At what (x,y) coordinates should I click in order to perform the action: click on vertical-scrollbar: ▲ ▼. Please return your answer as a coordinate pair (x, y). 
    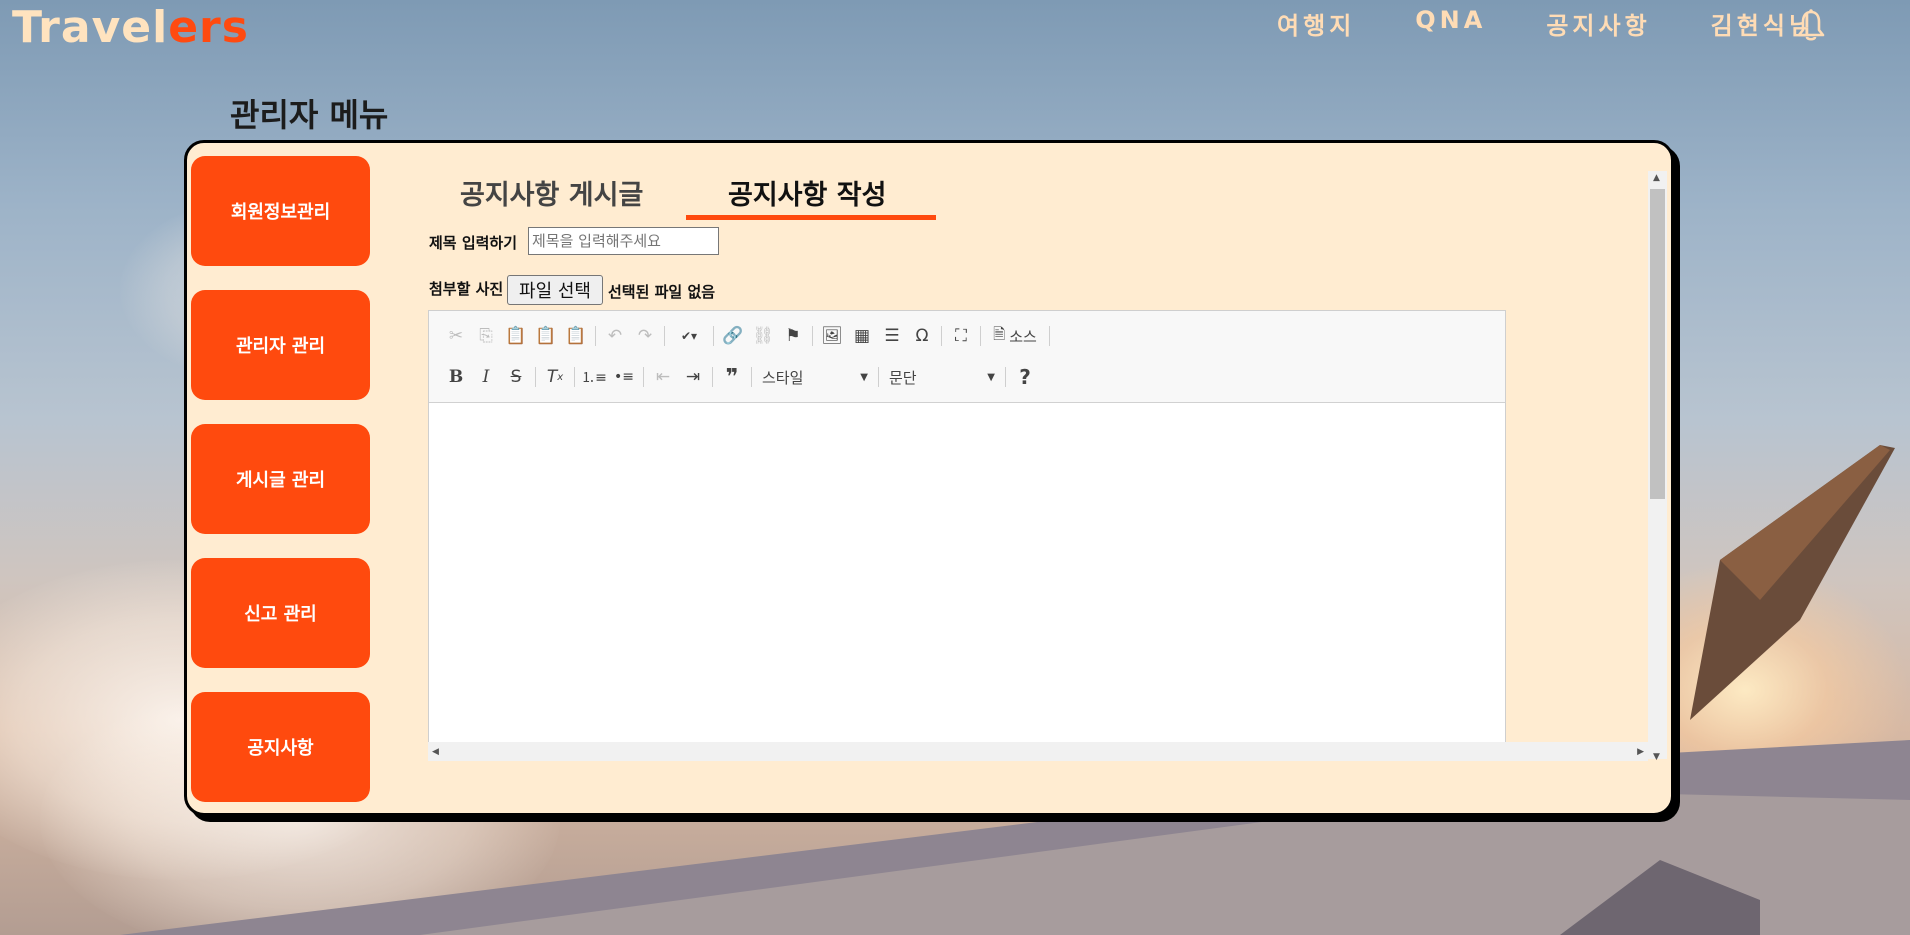
    Looking at the image, I should click on (1657, 466).